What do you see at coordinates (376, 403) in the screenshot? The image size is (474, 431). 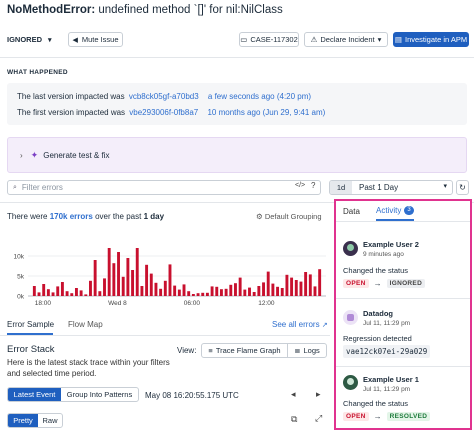 I see `activity-text: Changed the status` at bounding box center [376, 403].